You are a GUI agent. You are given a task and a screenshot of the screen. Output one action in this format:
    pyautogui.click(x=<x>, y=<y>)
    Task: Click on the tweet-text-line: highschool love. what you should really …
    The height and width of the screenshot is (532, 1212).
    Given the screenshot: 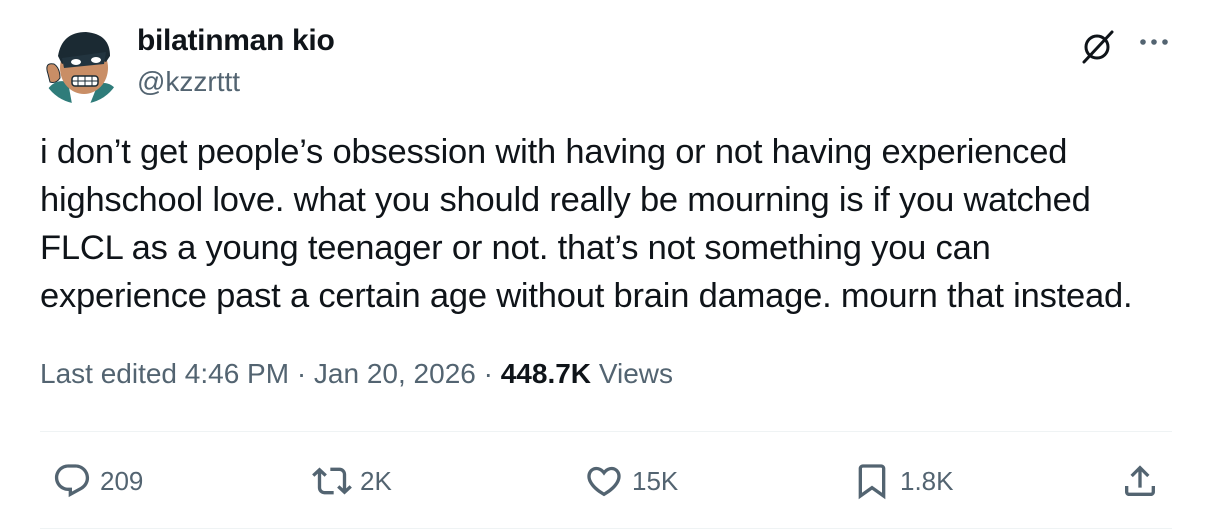 What is the action you would take?
    pyautogui.click(x=565, y=200)
    